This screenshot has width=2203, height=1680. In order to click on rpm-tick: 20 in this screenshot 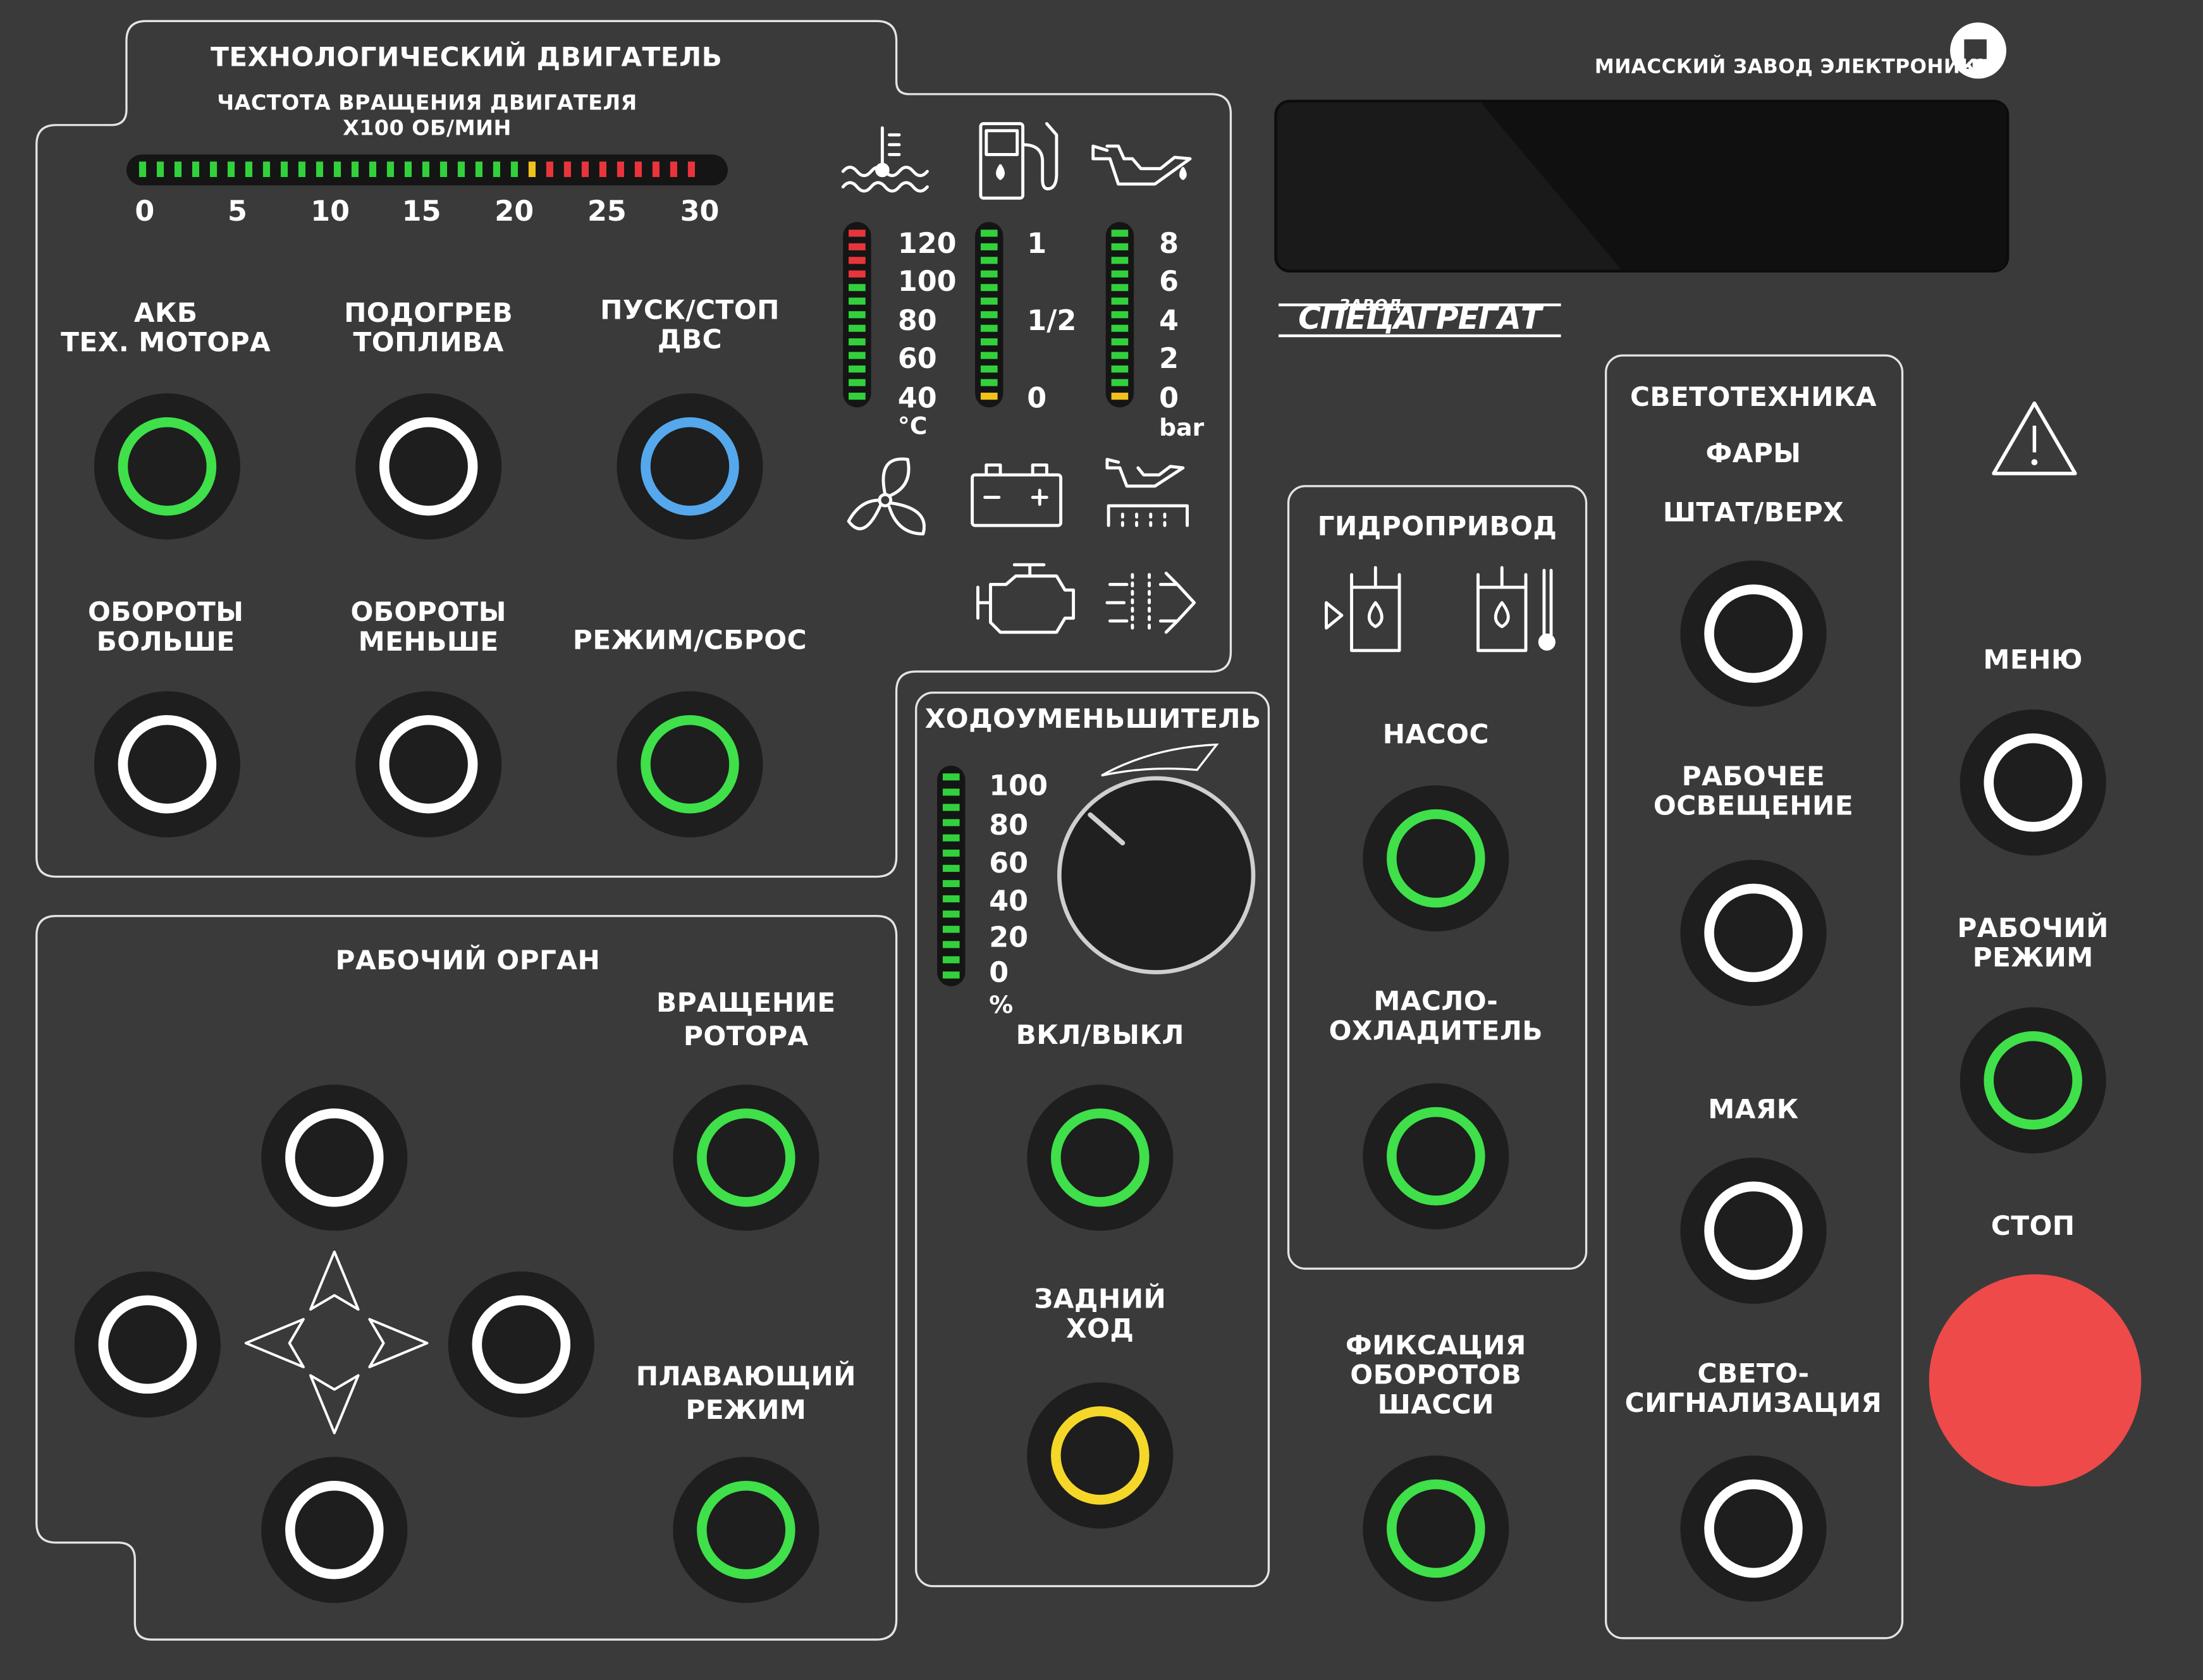, I will do `click(514, 210)`.